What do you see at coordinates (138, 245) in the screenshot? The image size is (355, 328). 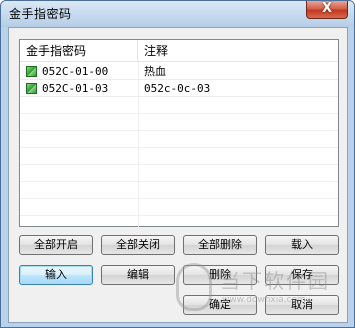 I see `disable-all-button: 全部关闭` at bounding box center [138, 245].